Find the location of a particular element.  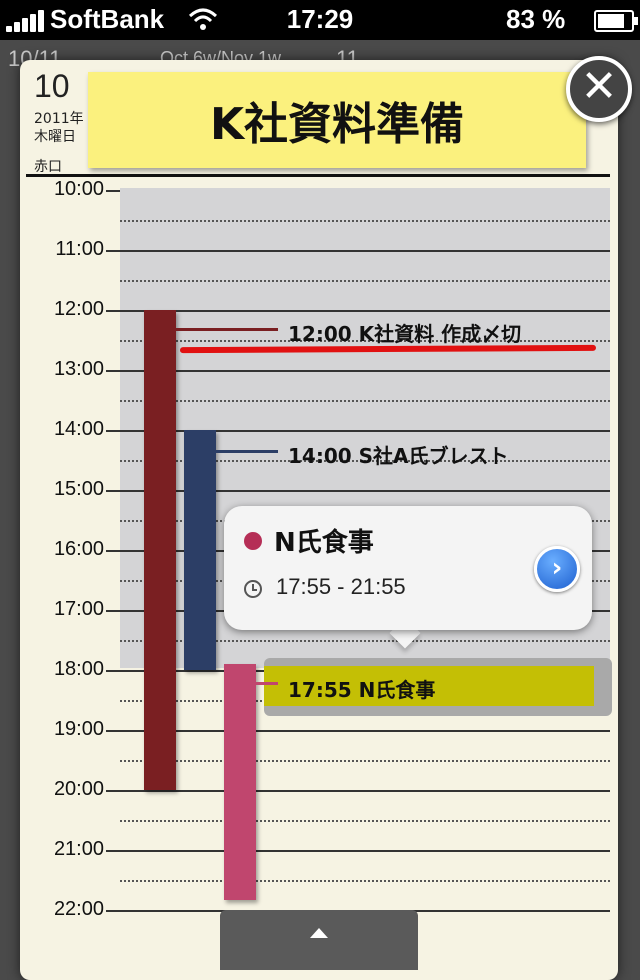

event-connector-deadline is located at coordinates (227, 329).